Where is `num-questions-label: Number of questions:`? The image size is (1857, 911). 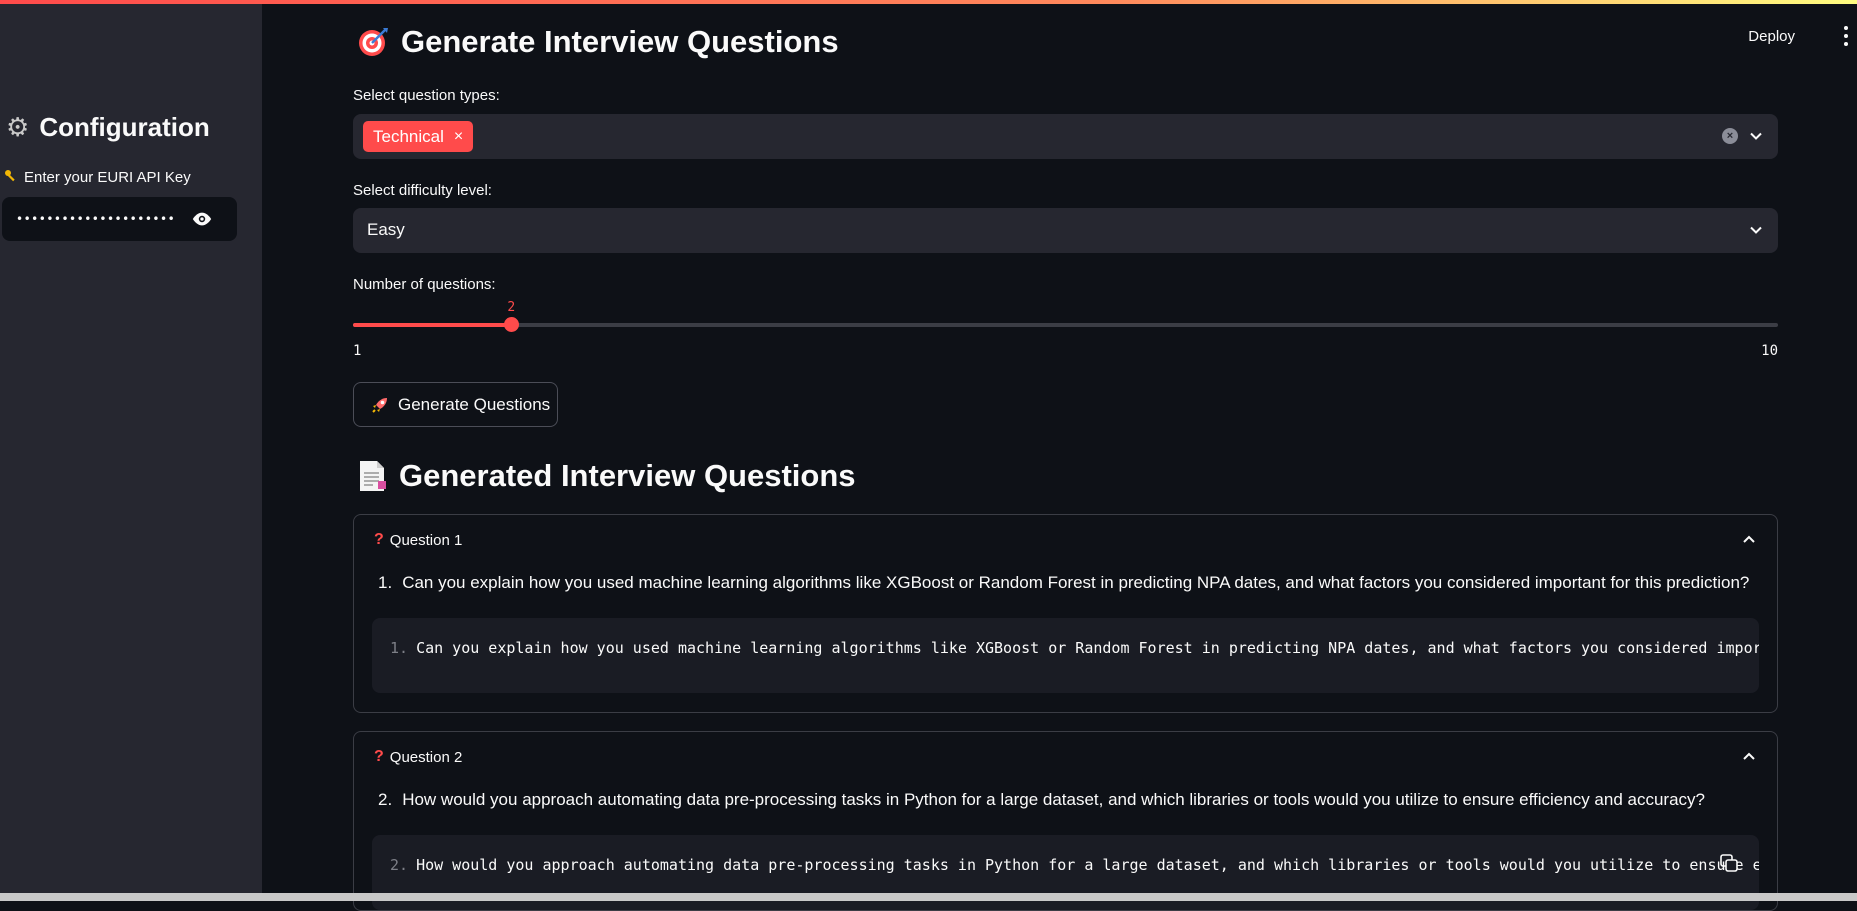 num-questions-label: Number of questions: is located at coordinates (424, 284).